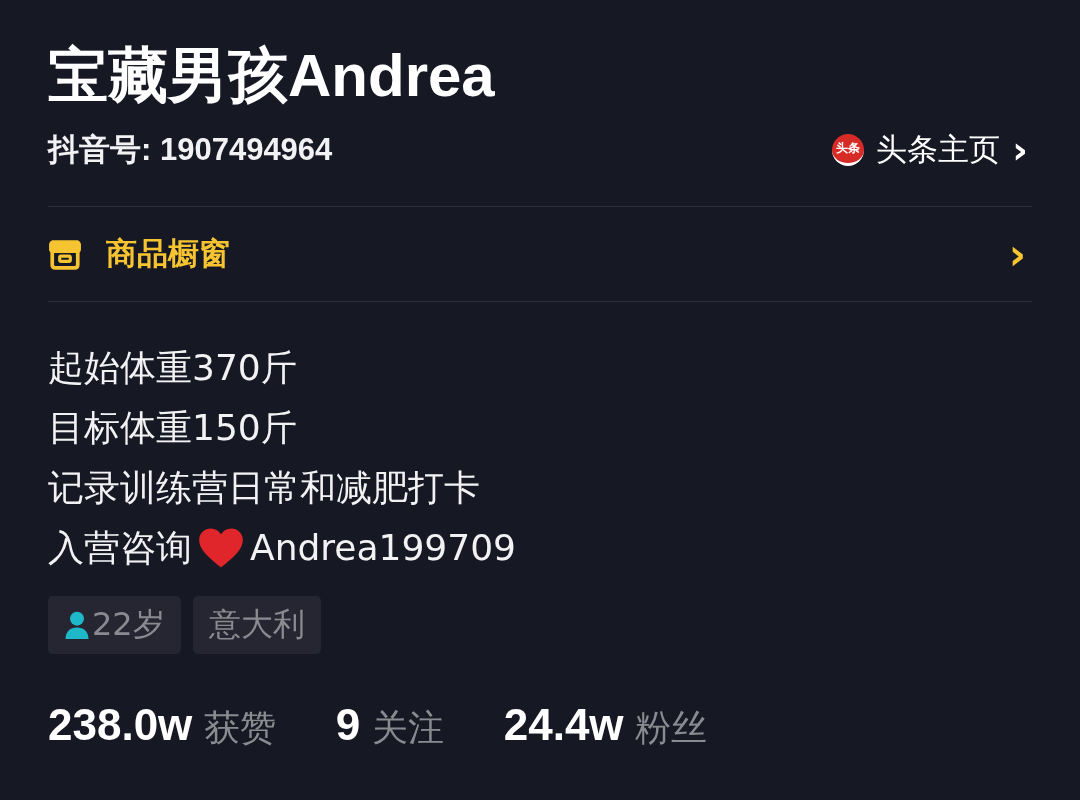 This screenshot has width=1080, height=800. What do you see at coordinates (605, 725) in the screenshot?
I see `stat-count: 24.4w 粉丝` at bounding box center [605, 725].